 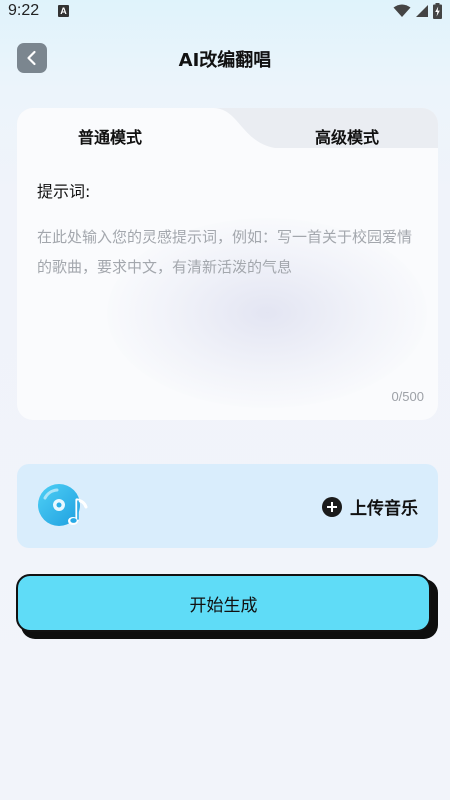 I want to click on status-time: 9:22, so click(x=24, y=10).